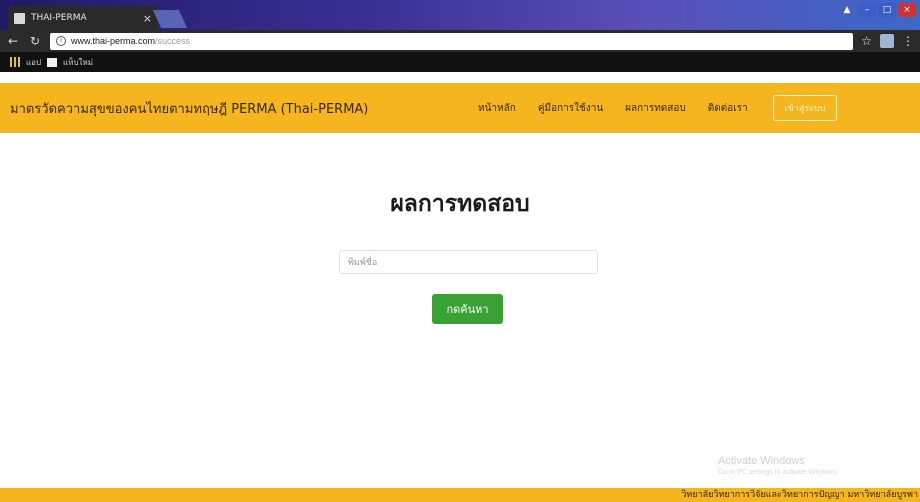  Describe the element at coordinates (778, 472) in the screenshot. I see `watermark-subtitle: Go to PC settings to activate Windows.` at that location.